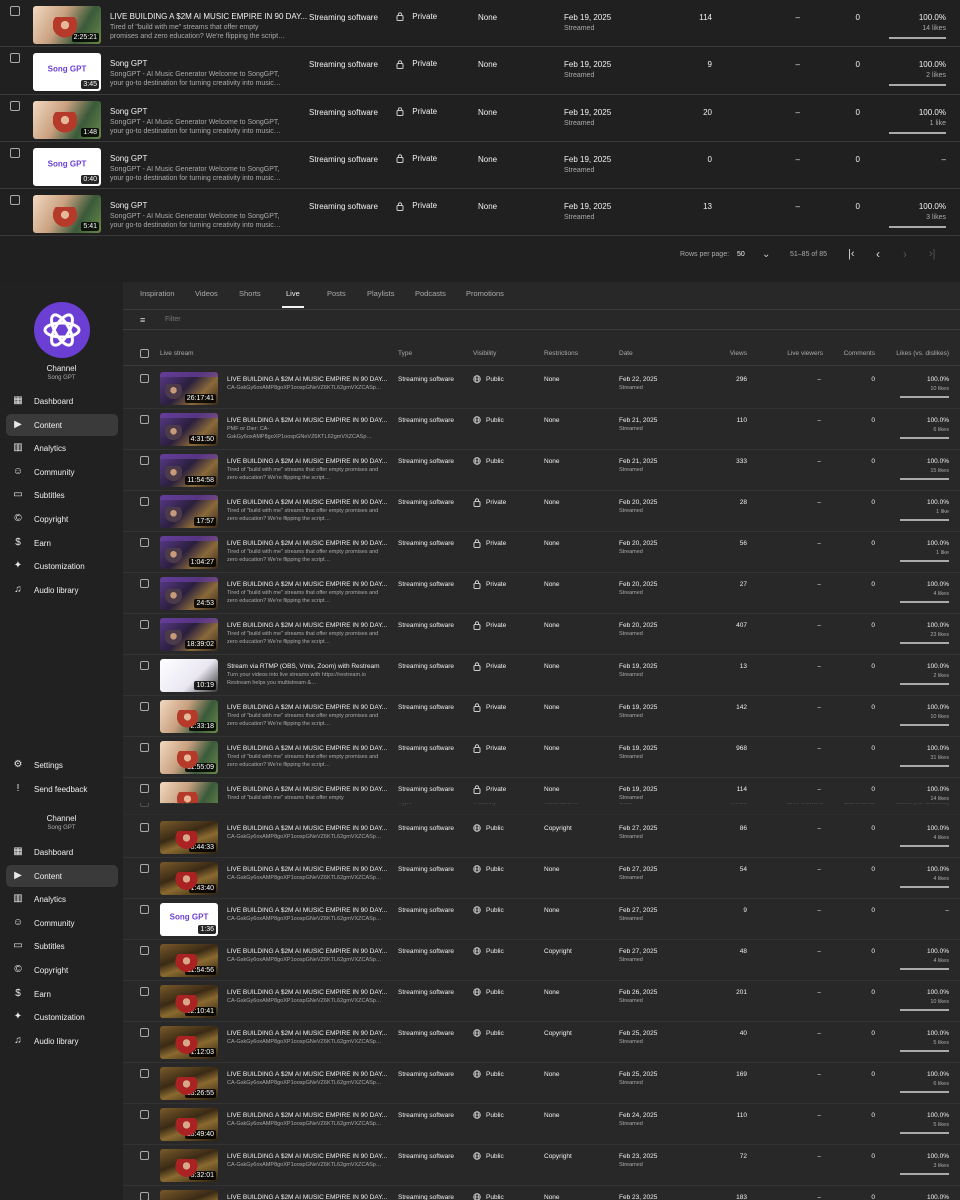  Describe the element at coordinates (932, 254) in the screenshot. I see `last-page-icon: ›|` at that location.